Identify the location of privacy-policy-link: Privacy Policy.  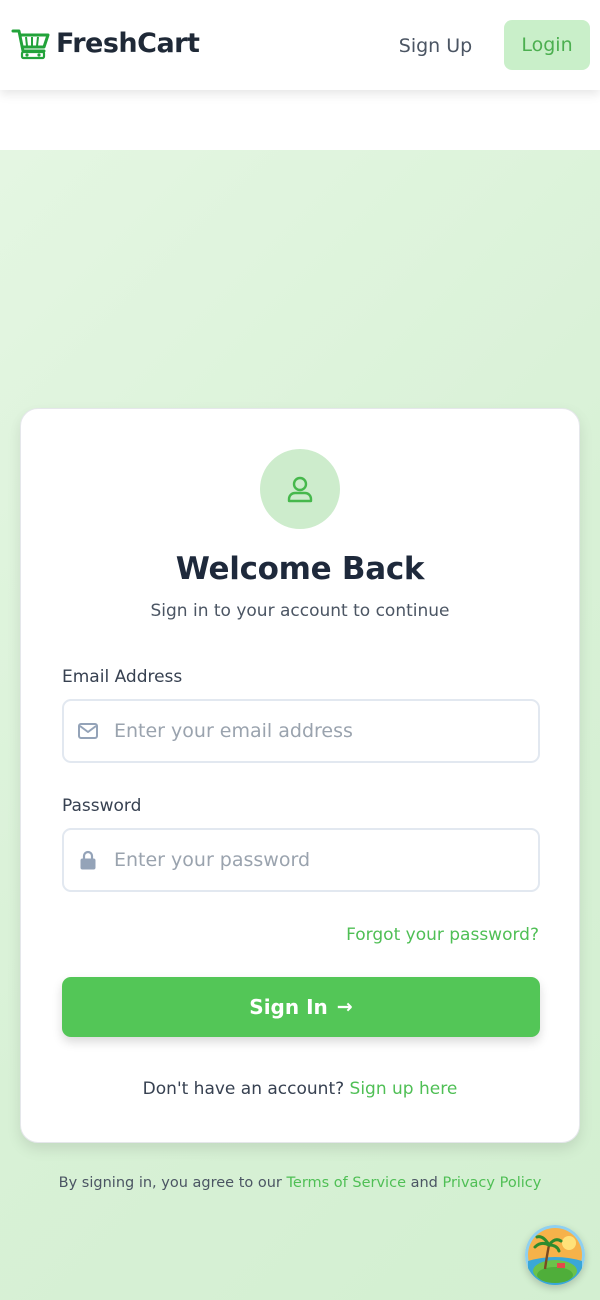
(491, 1183).